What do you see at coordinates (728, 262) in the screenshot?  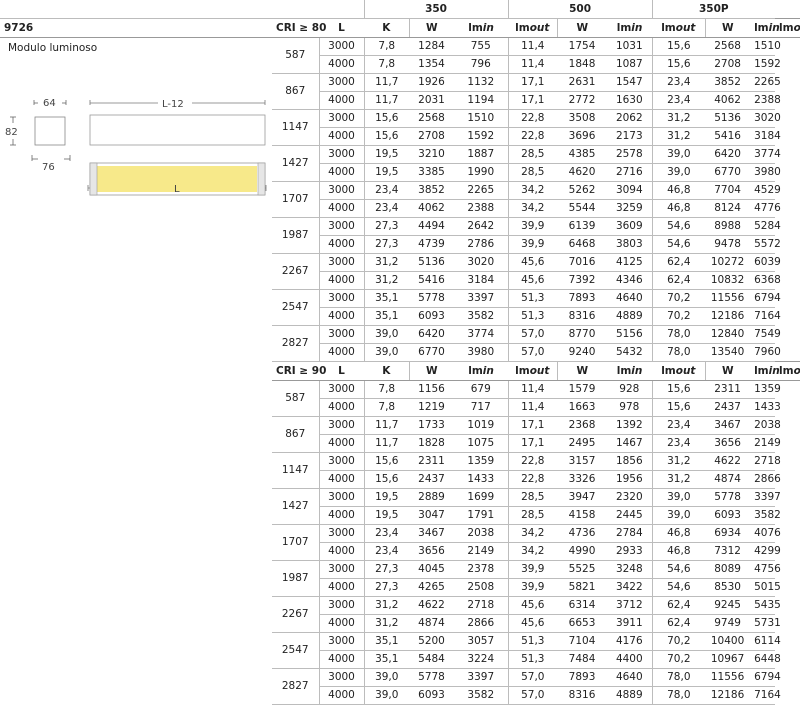 I see `value-cell: 10272` at bounding box center [728, 262].